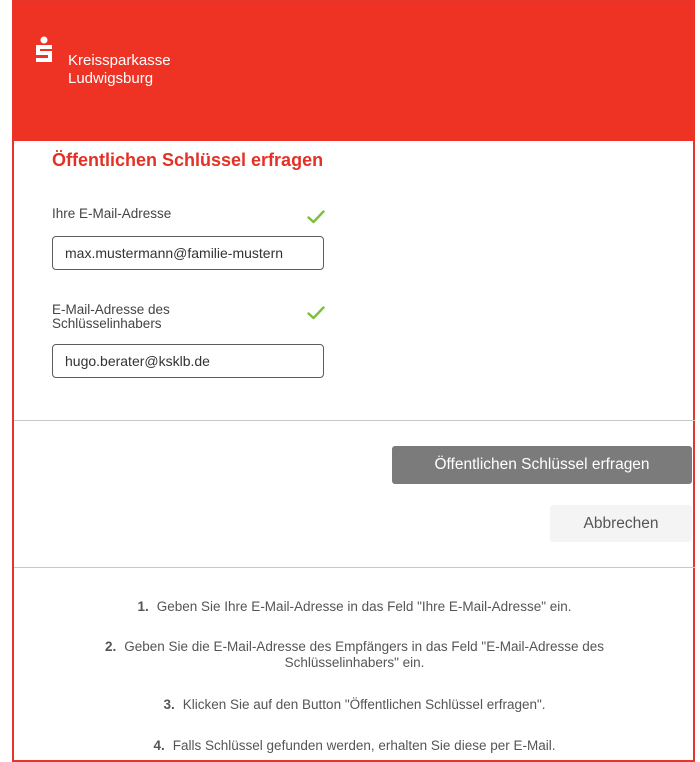  I want to click on holder-email-input: hugo.berater@ksklb.de, so click(188, 361).